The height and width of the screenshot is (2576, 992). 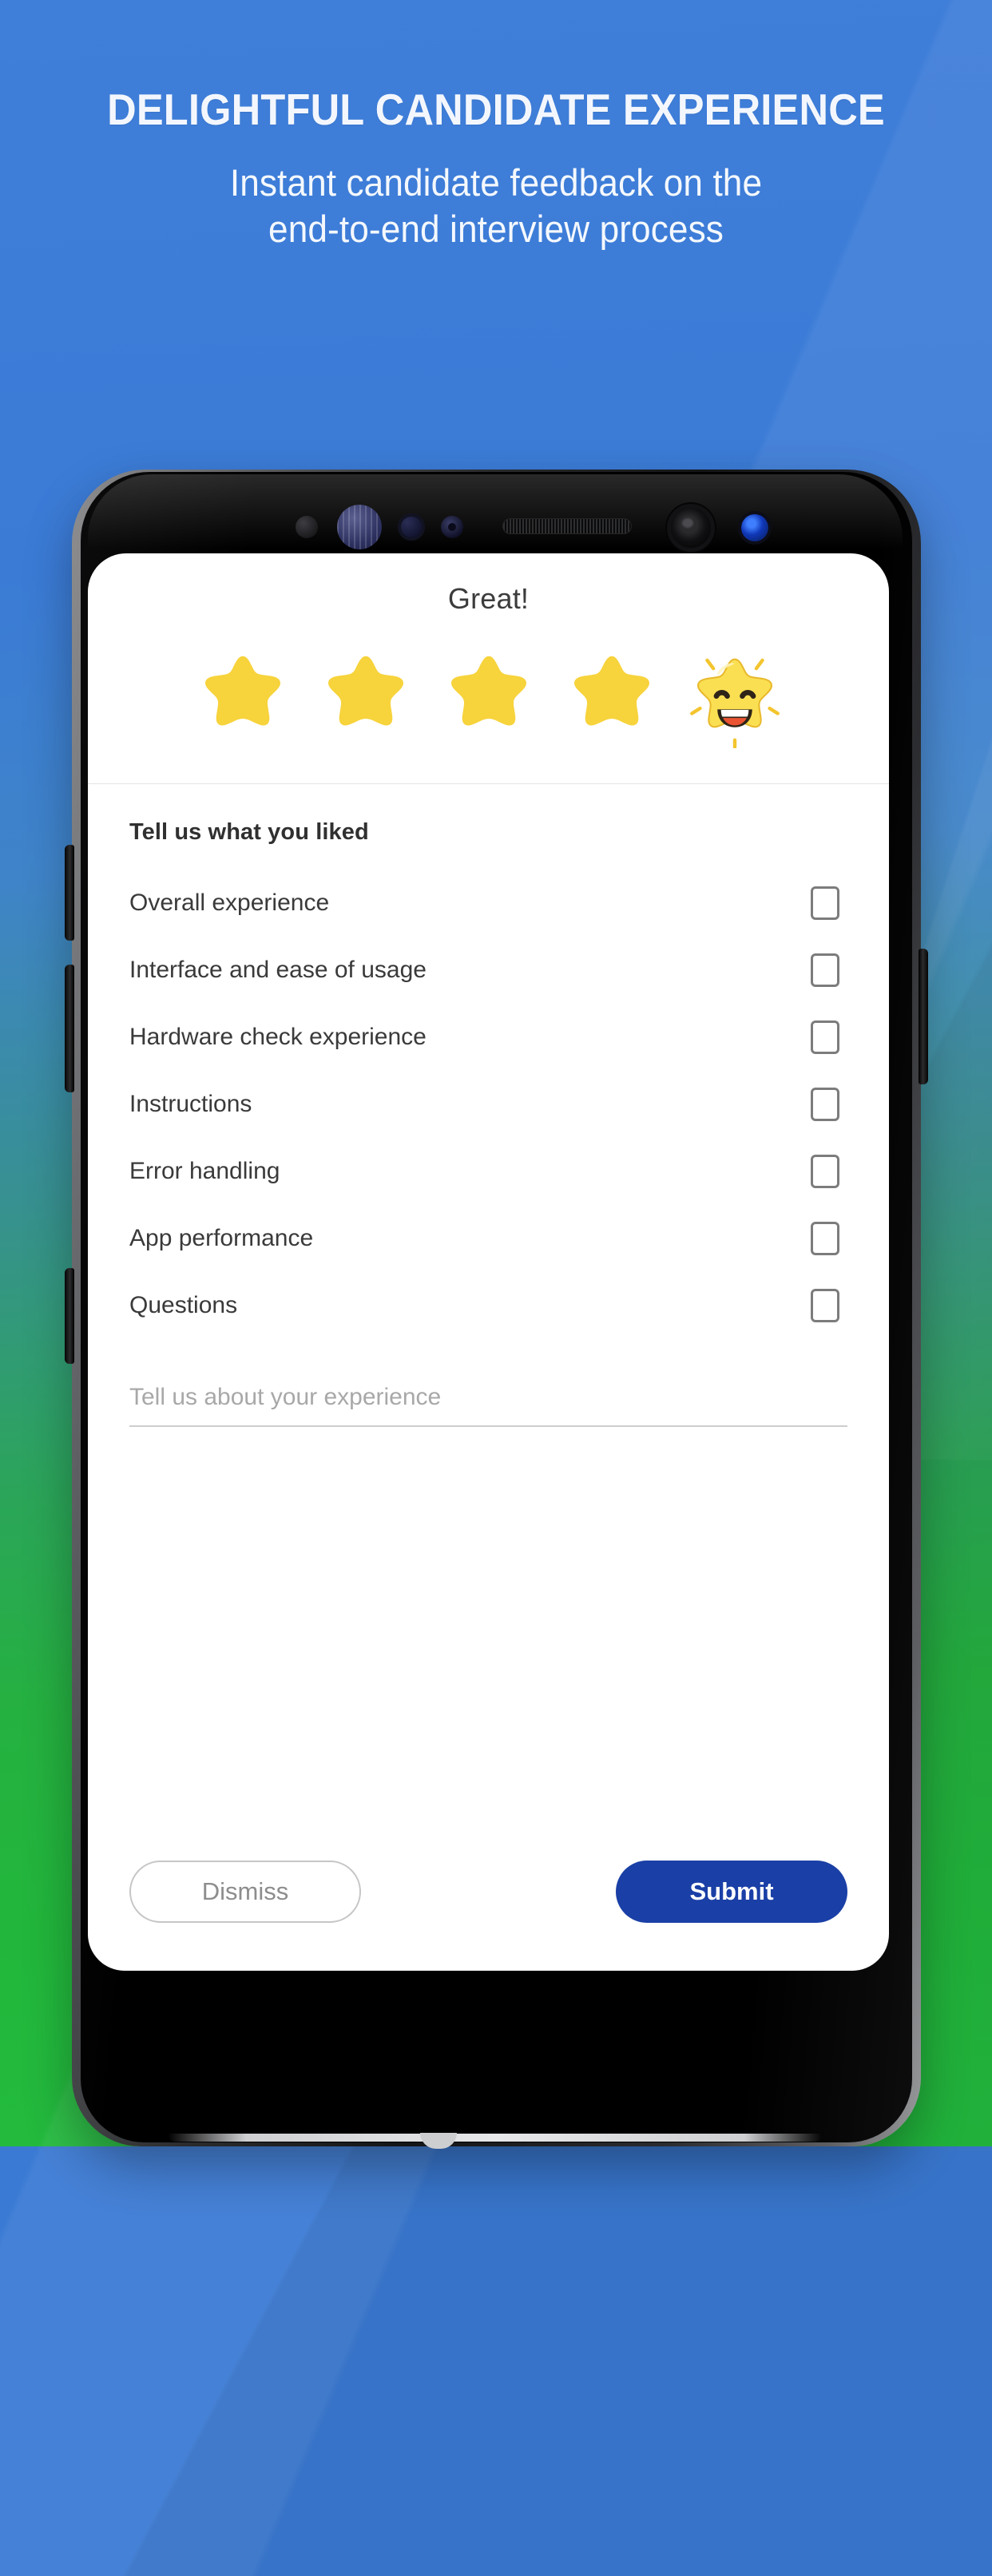 I want to click on page-title: DELIGHTFUL CANDIDATE EXPERIENCE, so click(x=496, y=110).